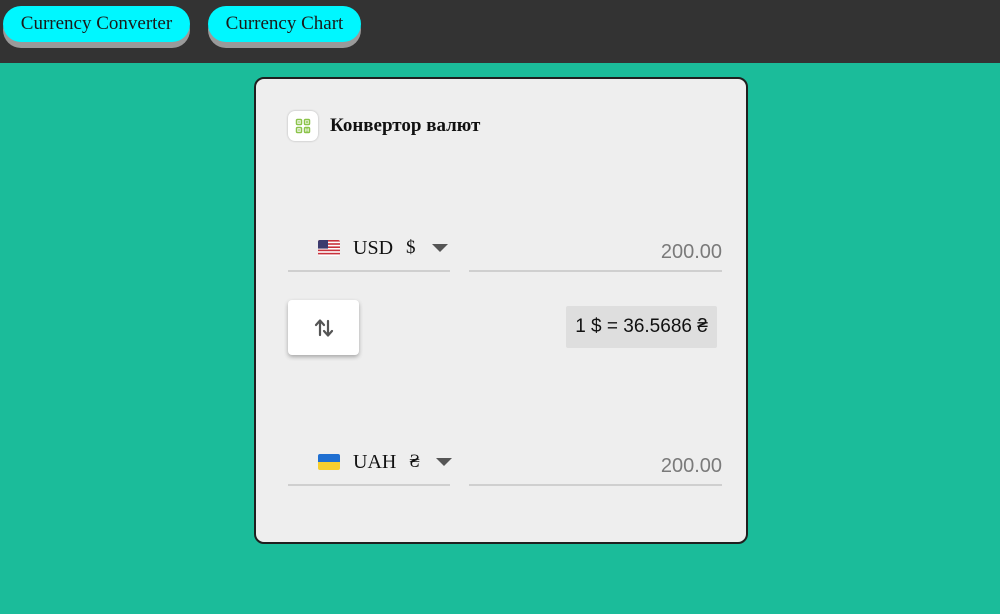 This screenshot has height=614, width=1000. I want to click on card-header: Конвертор валют, so click(384, 126).